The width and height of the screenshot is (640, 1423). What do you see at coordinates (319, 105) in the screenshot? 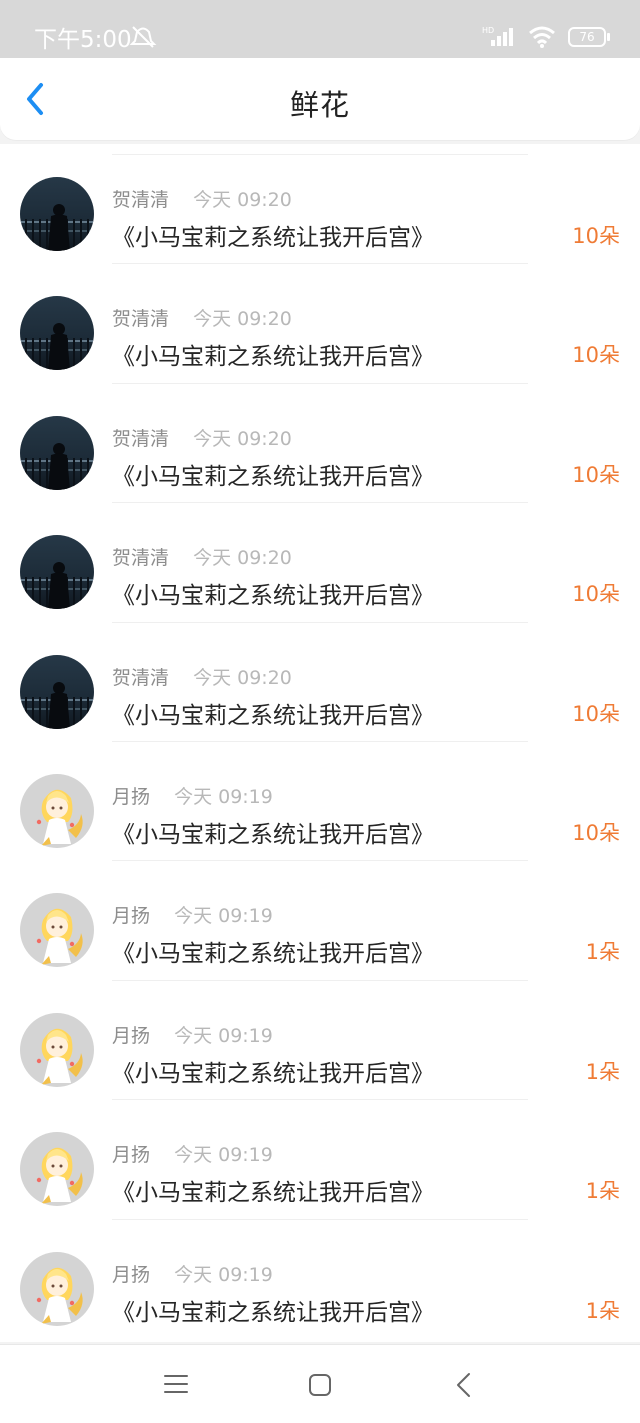
I see `page-title: 鲜花` at bounding box center [319, 105].